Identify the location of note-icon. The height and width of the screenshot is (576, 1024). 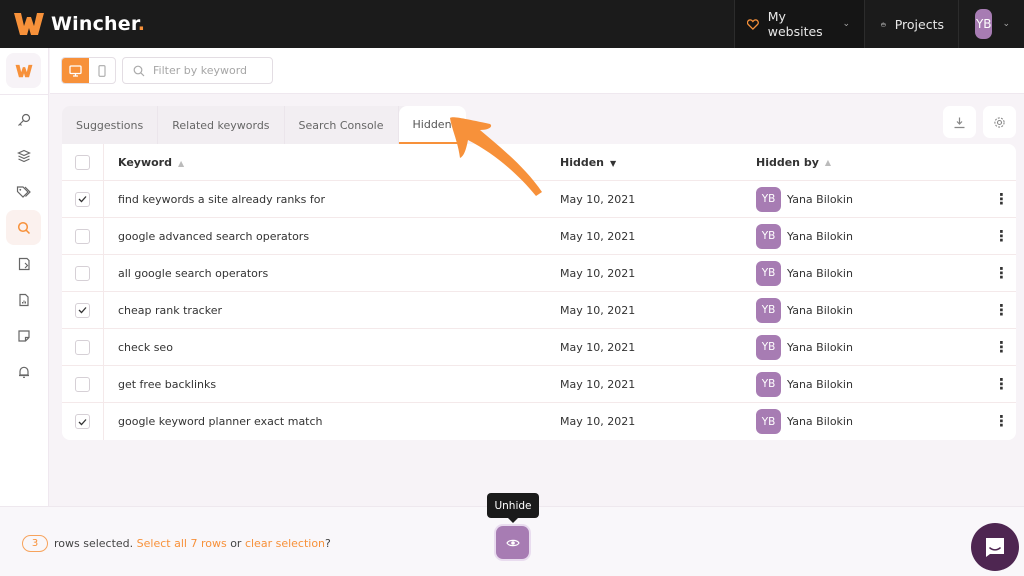
(23, 335).